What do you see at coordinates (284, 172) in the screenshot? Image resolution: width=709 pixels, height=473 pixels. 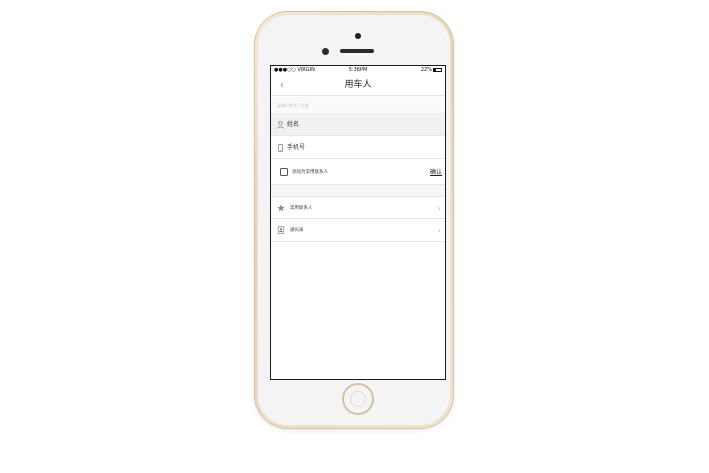 I see `save-contact-checkbox` at bounding box center [284, 172].